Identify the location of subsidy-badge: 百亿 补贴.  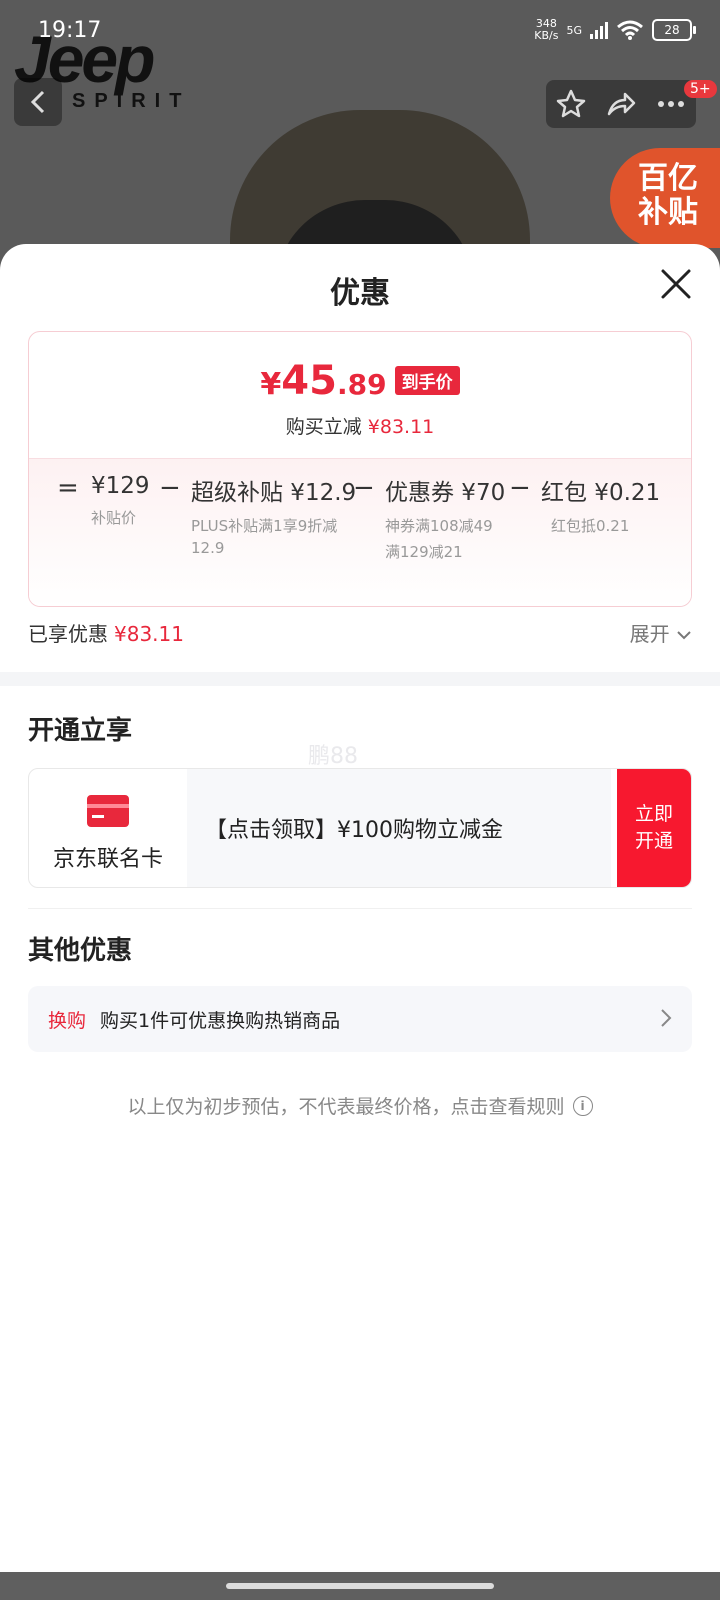
(665, 198).